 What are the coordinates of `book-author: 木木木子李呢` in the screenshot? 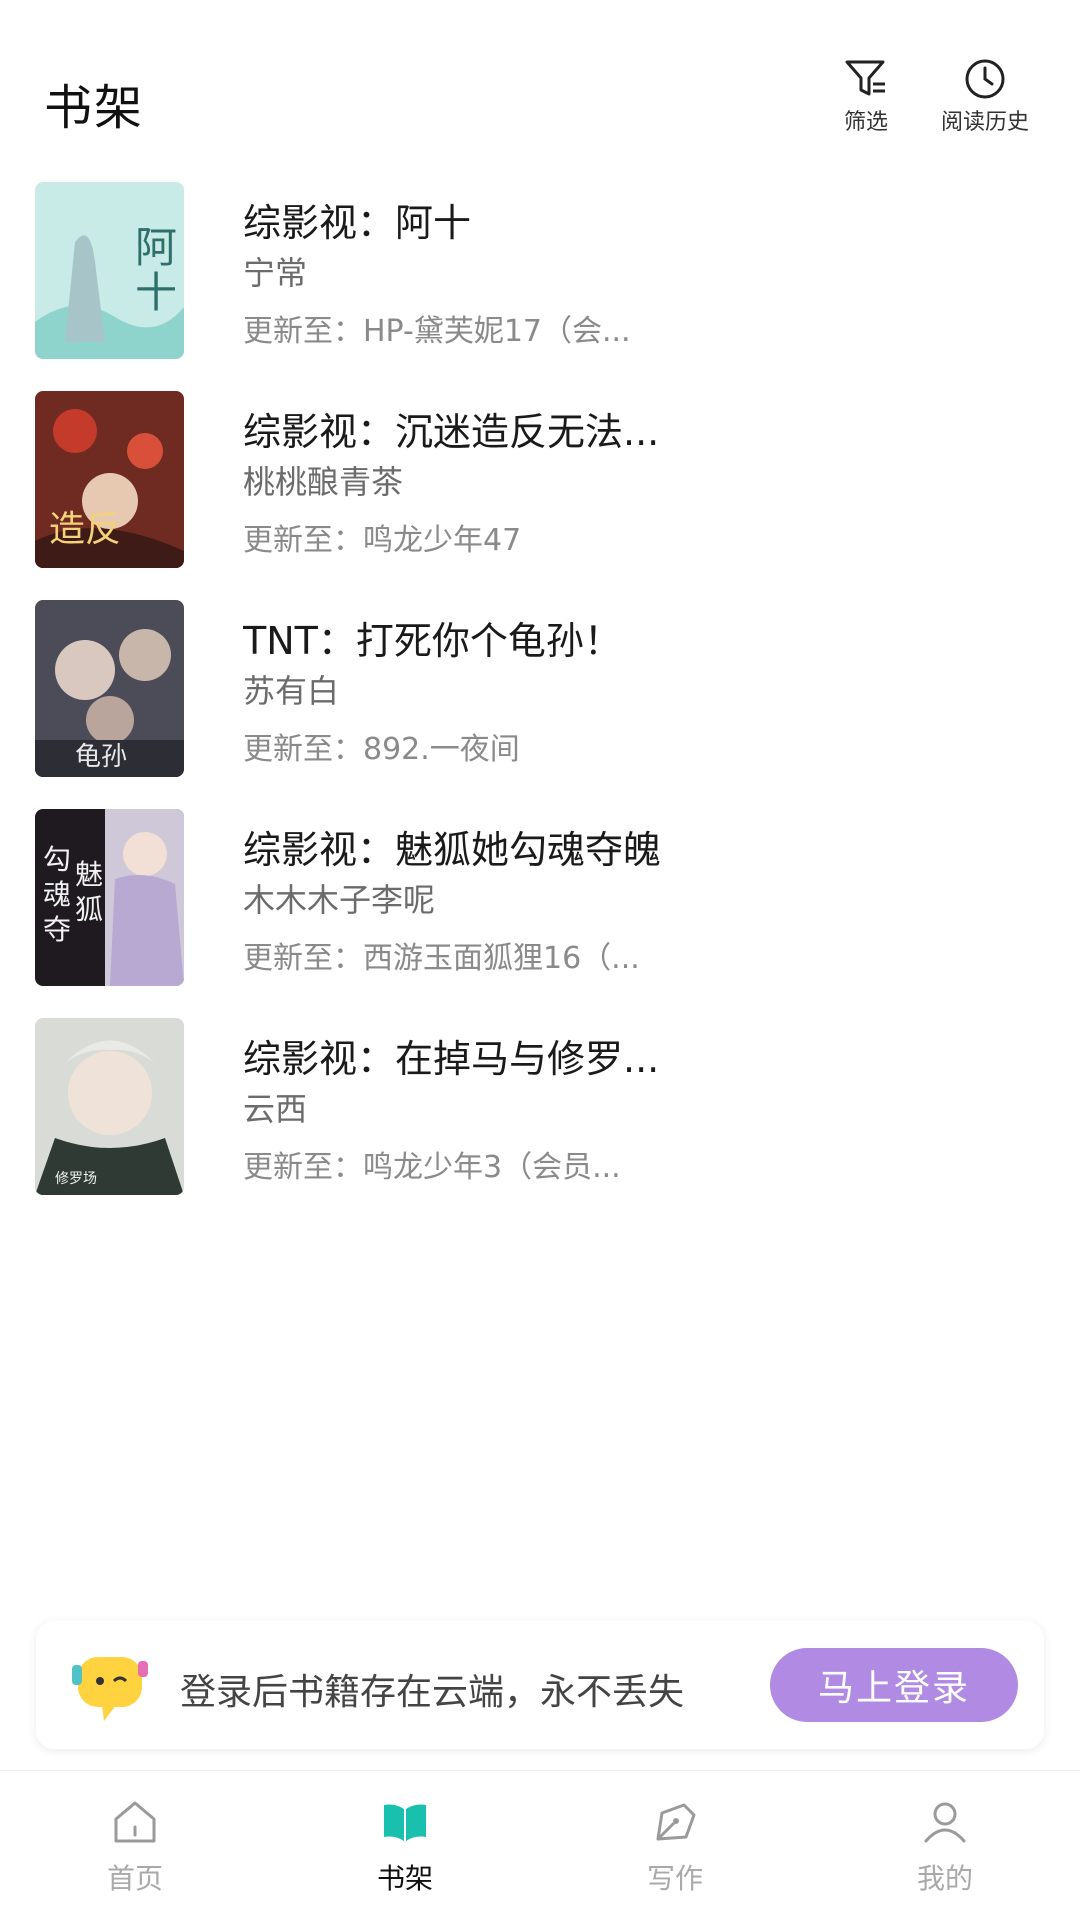 It's located at (339, 900).